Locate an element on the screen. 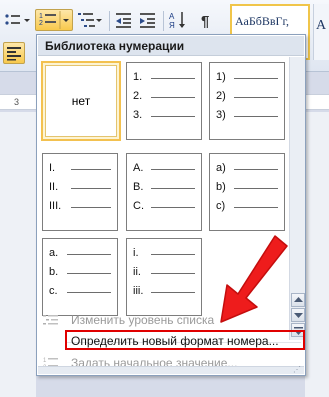 This screenshot has height=397, width=329. numbering-none-label: нет is located at coordinates (81, 101).